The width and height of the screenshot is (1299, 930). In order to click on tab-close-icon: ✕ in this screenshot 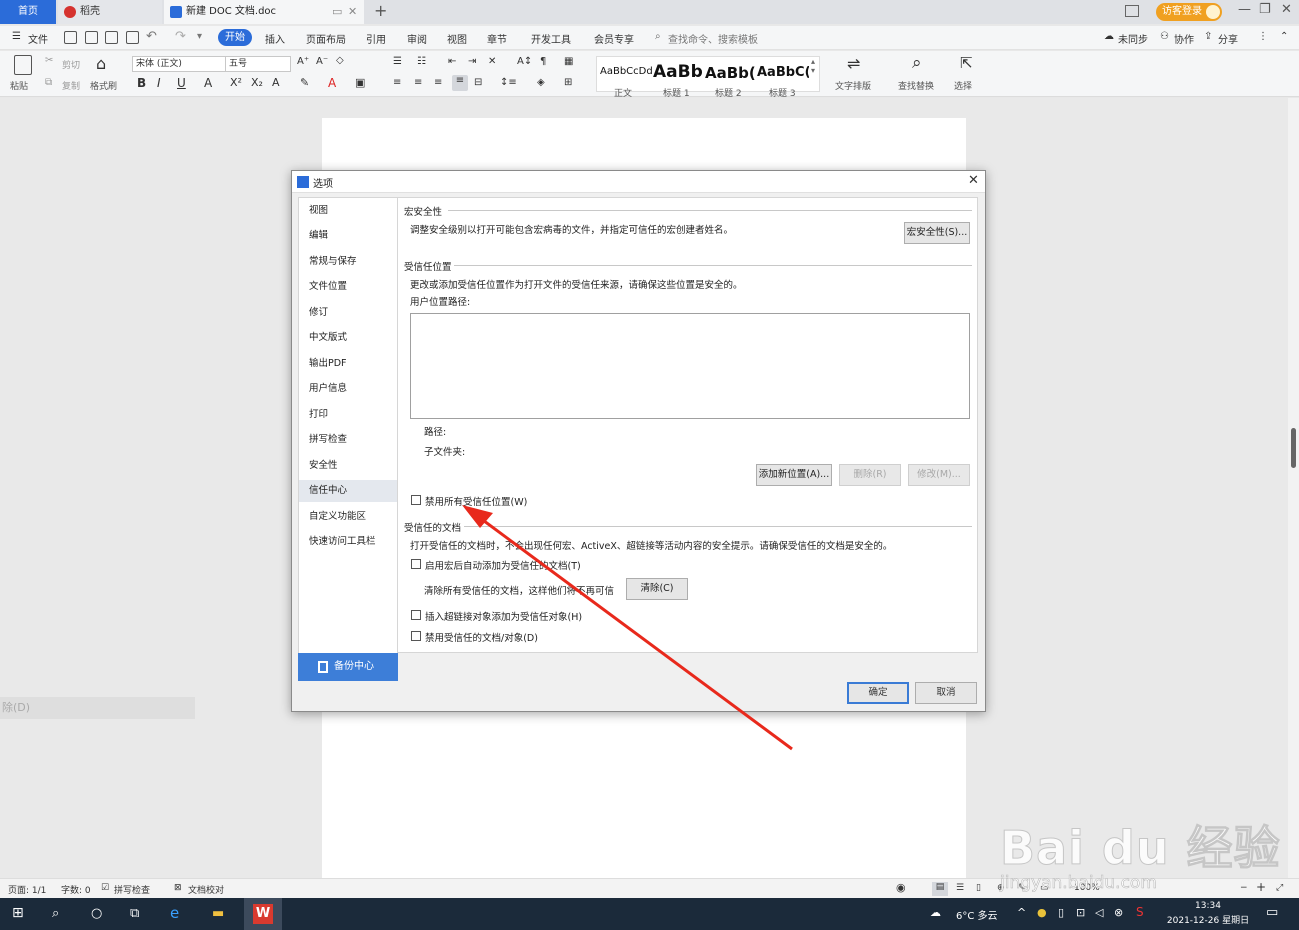, I will do `click(352, 12)`.